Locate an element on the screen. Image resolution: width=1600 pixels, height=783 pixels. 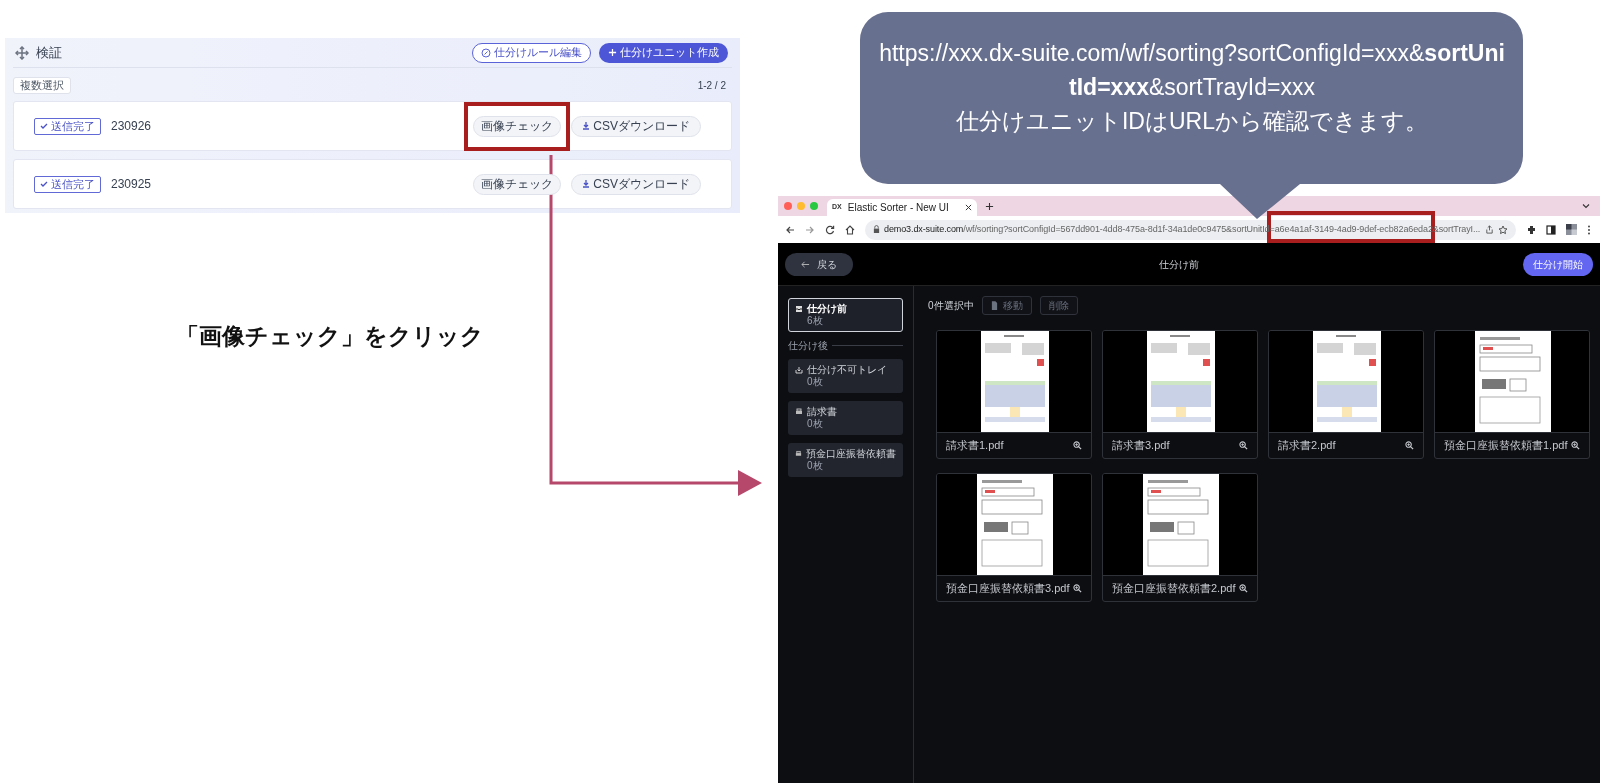
download-tray-icon is located at coordinates (799, 370).